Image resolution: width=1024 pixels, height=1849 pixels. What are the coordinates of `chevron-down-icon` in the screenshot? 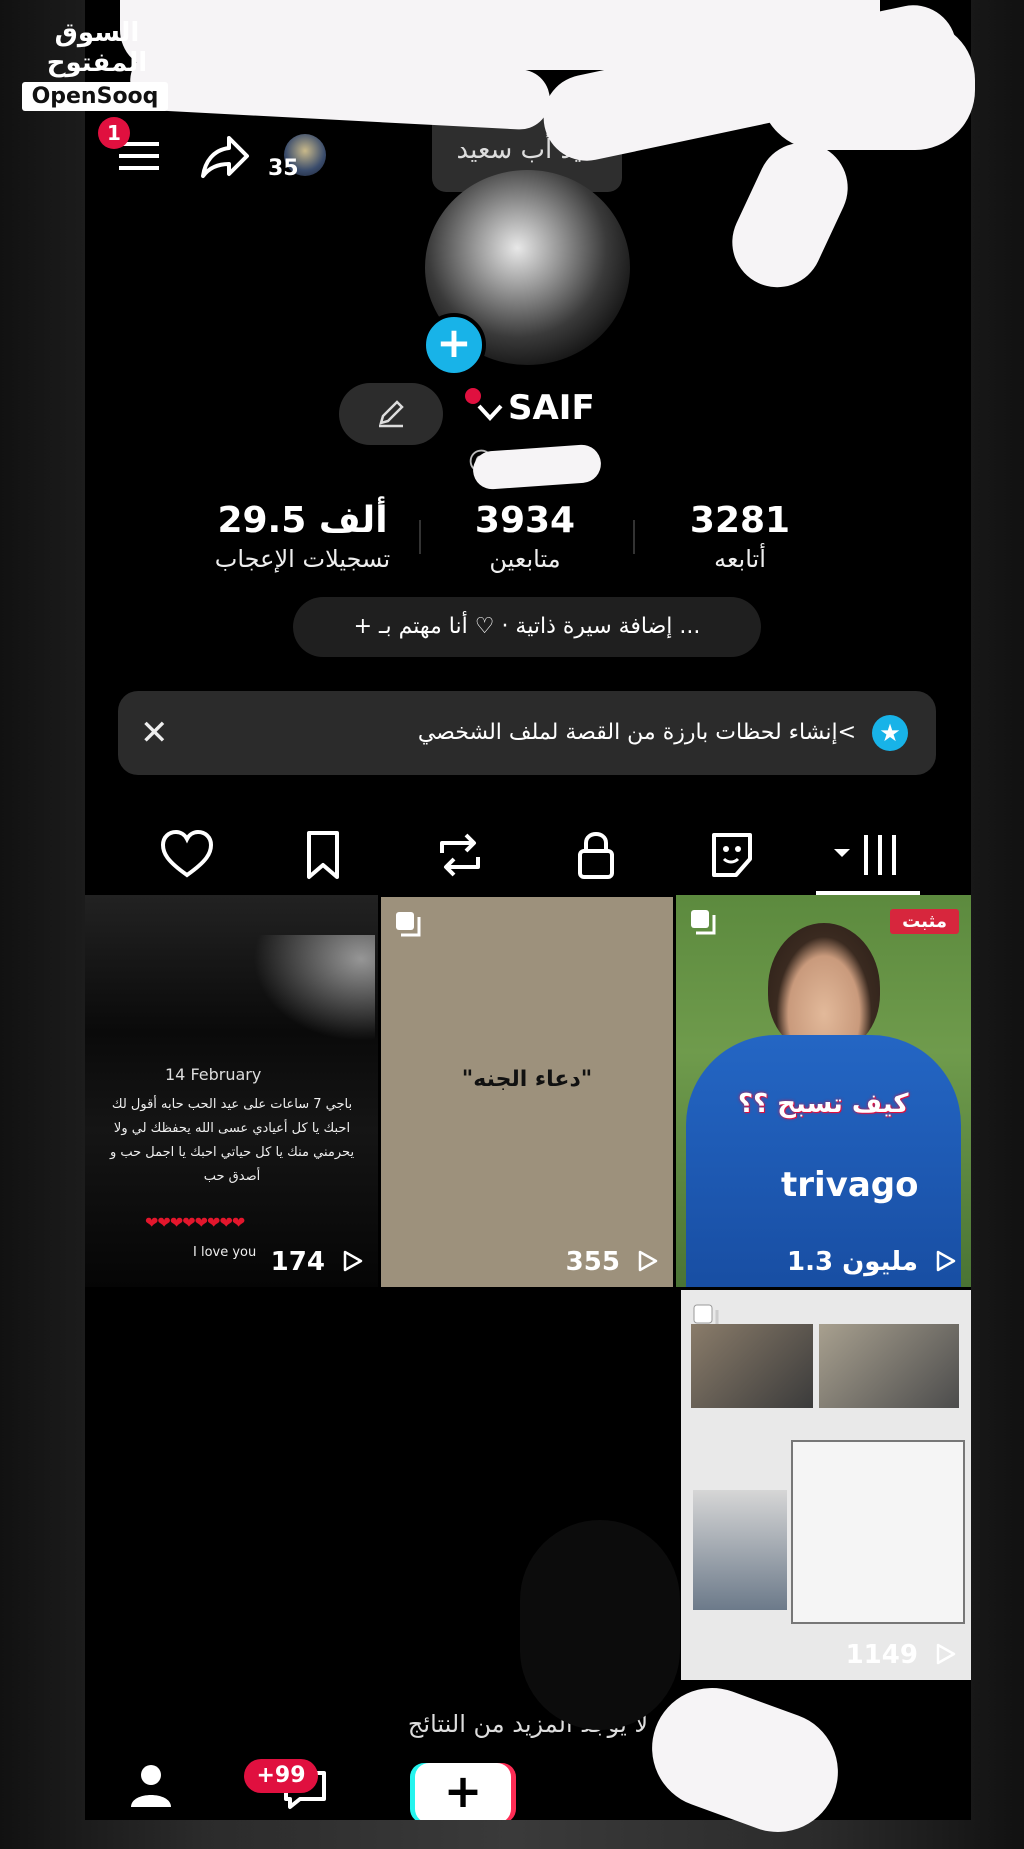 It's located at (490, 412).